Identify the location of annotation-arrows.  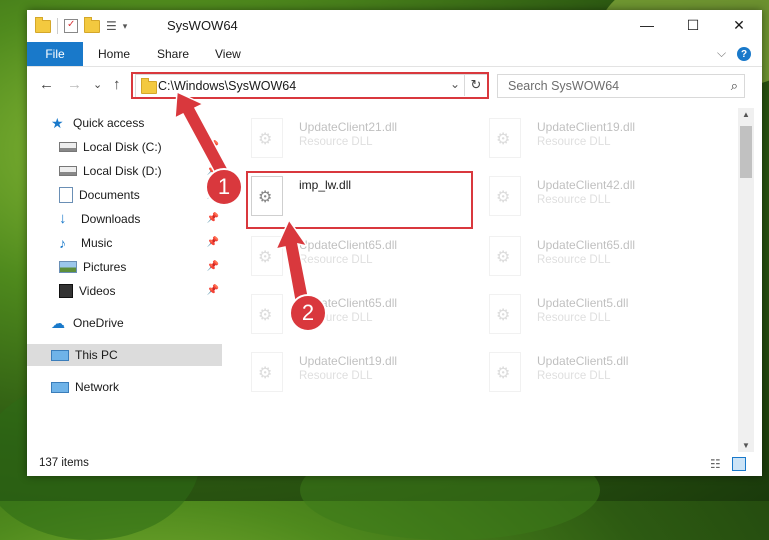
(242, 196).